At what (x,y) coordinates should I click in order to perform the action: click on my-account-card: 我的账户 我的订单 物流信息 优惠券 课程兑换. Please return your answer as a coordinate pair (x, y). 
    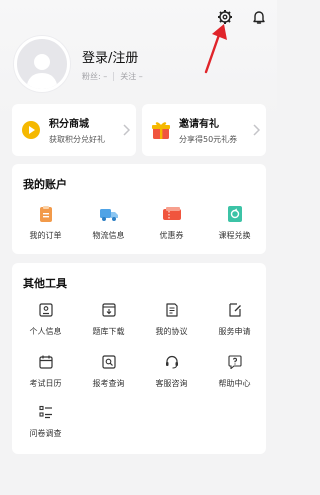
    Looking at the image, I should click on (139, 209).